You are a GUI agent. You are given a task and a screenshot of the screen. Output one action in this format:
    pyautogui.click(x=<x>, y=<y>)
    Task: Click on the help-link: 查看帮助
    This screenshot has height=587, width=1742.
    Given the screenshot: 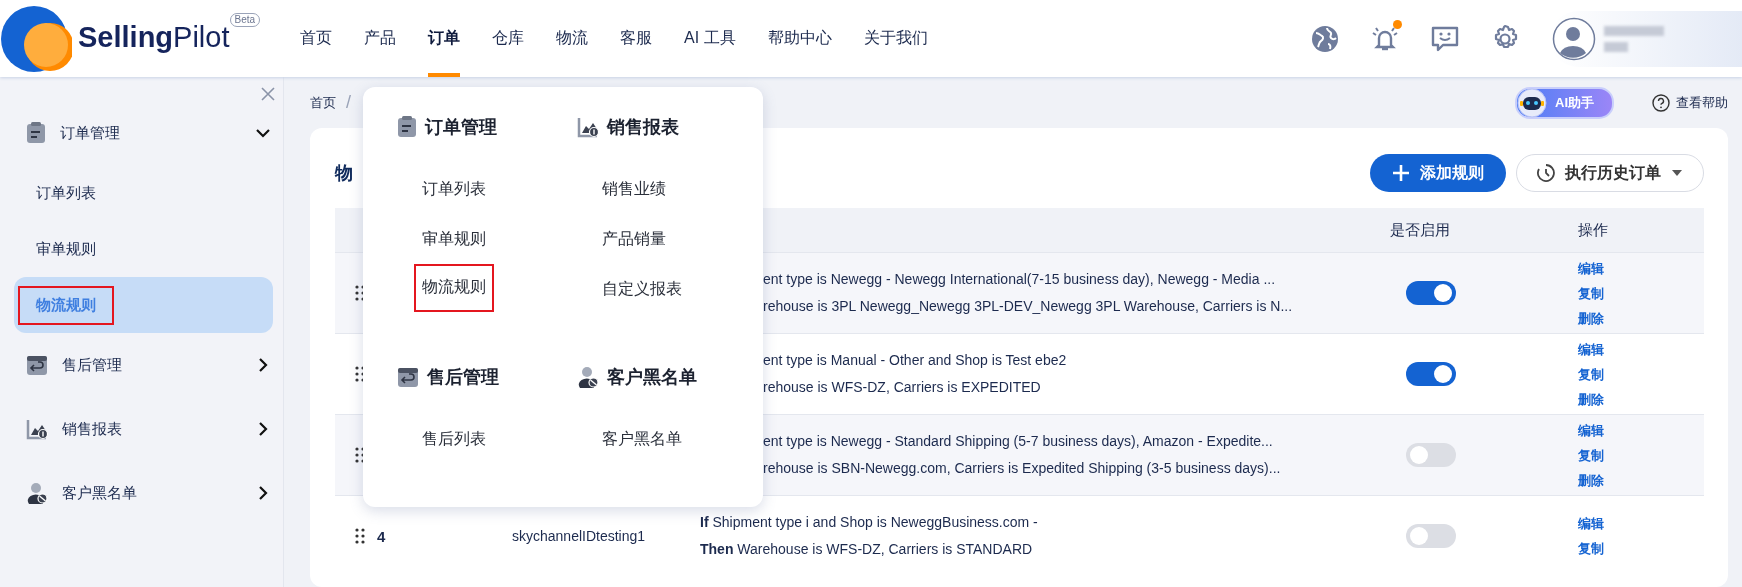 What is the action you would take?
    pyautogui.click(x=1690, y=102)
    